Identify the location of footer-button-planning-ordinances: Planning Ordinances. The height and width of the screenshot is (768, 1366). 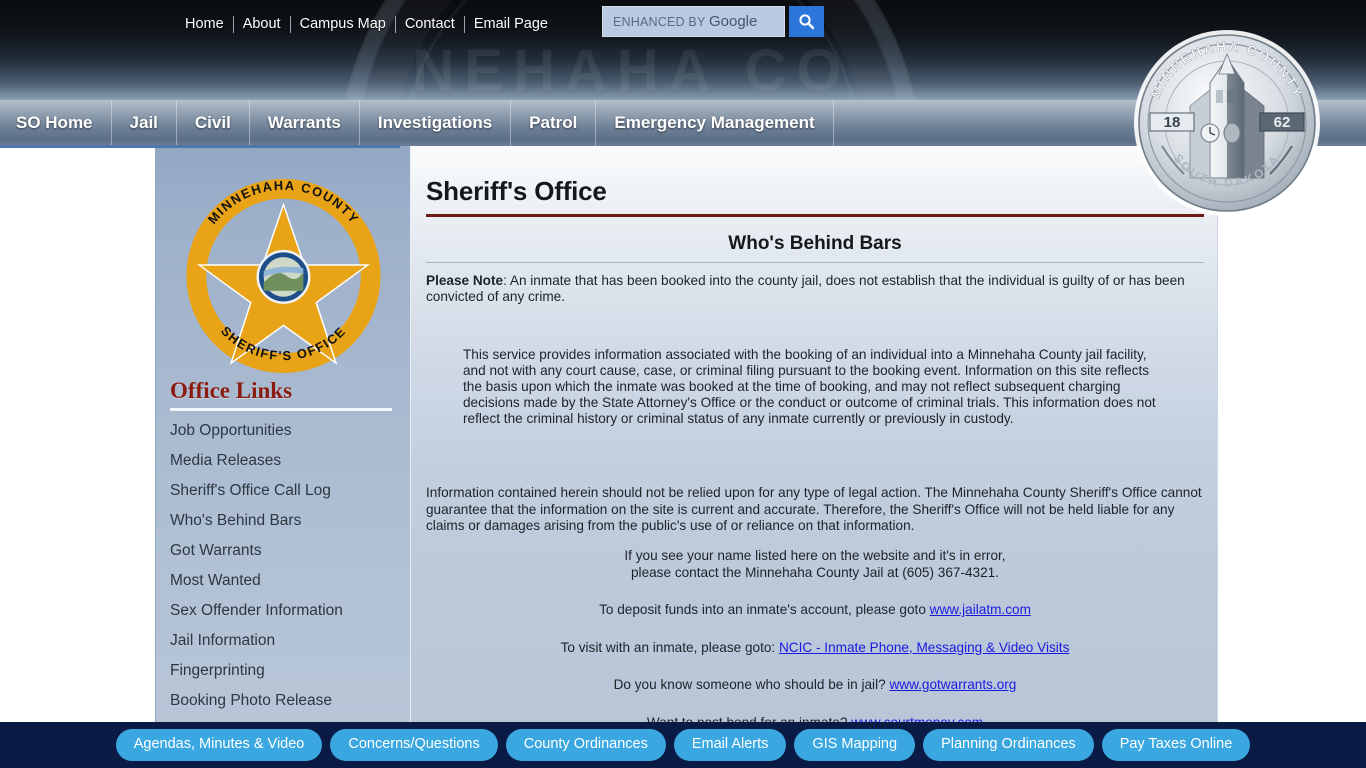
(1008, 745).